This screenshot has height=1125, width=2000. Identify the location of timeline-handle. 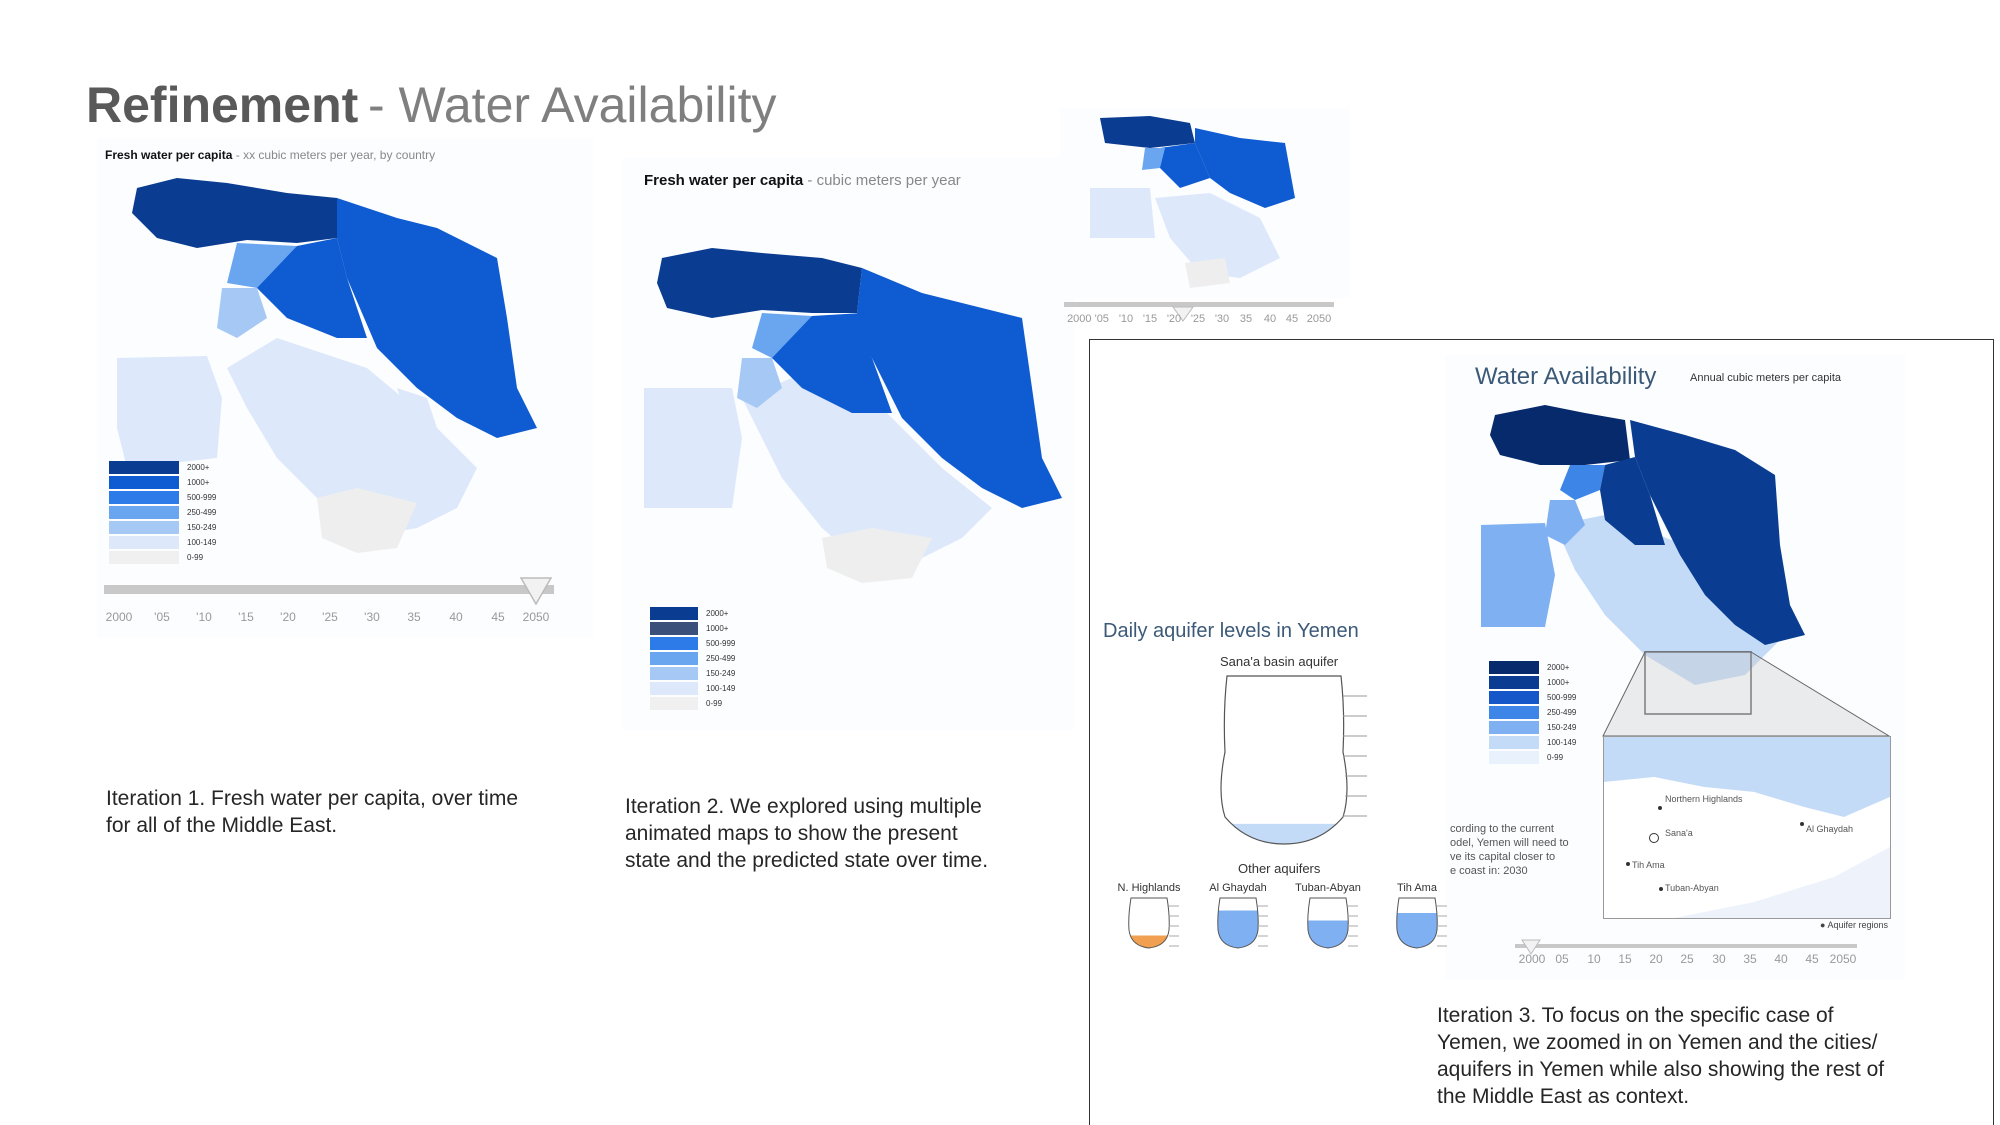
(536, 591).